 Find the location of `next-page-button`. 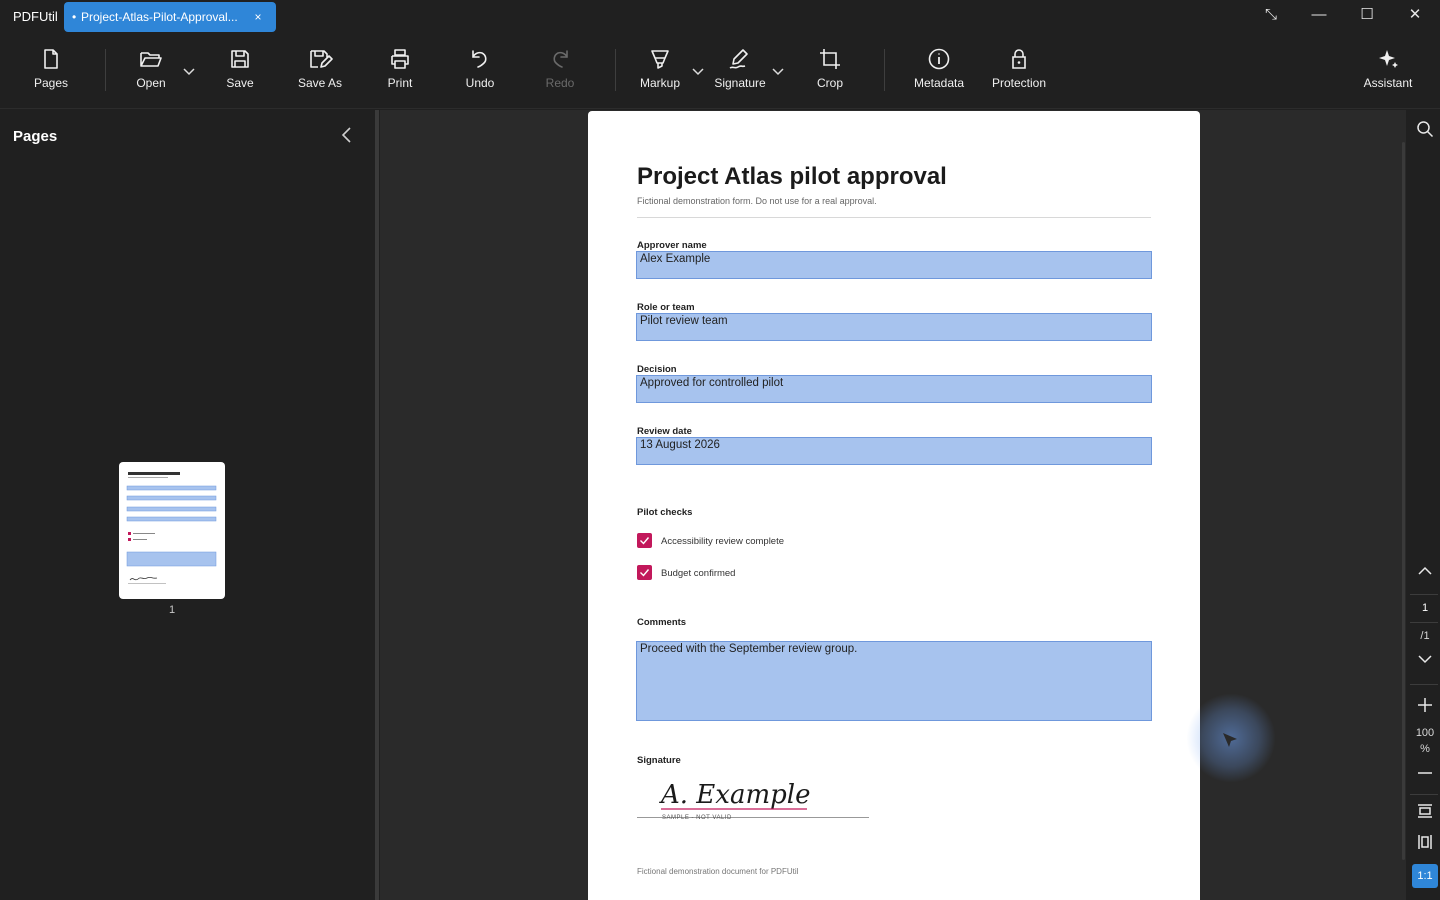

next-page-button is located at coordinates (1425, 663).